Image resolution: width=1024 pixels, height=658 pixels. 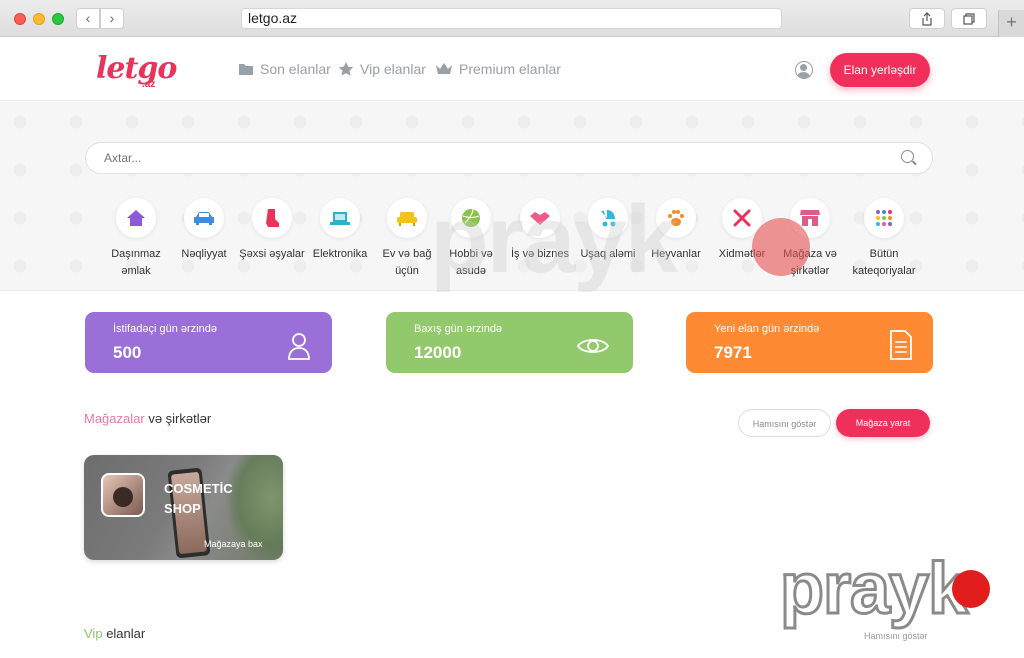 What do you see at coordinates (93, 633) in the screenshot?
I see `vip-title-accent: Vip` at bounding box center [93, 633].